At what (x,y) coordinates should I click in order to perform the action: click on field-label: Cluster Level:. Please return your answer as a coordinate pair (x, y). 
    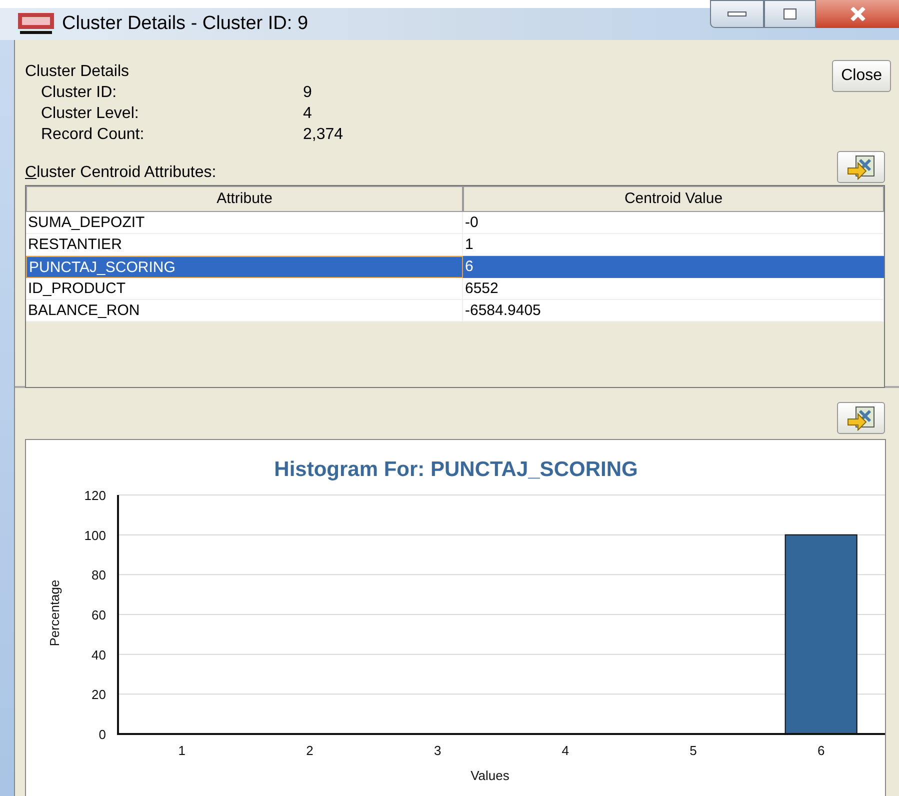
    Looking at the image, I should click on (90, 114).